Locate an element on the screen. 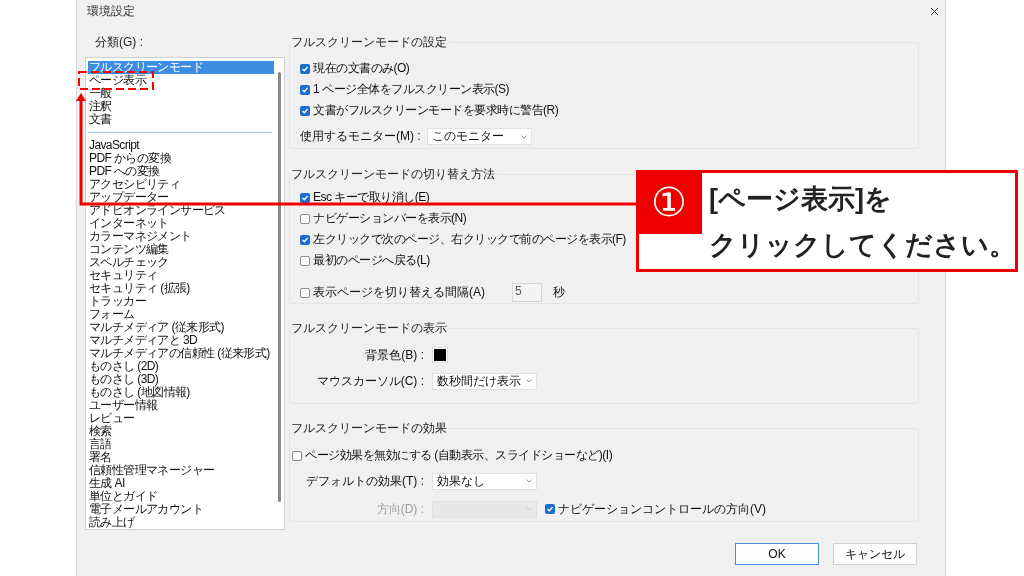 The image size is (1024, 576). category-item: ものさし (地図情報) is located at coordinates (181, 392).